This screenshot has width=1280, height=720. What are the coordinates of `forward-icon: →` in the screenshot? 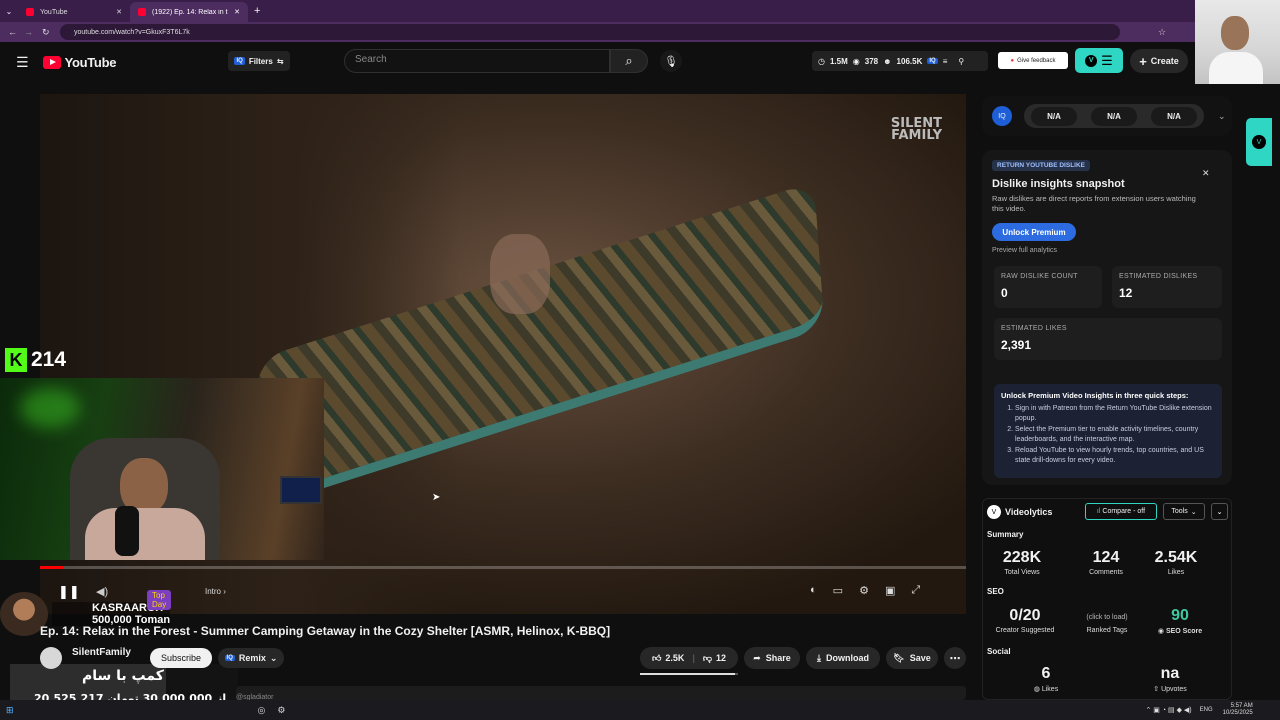 It's located at (28, 32).